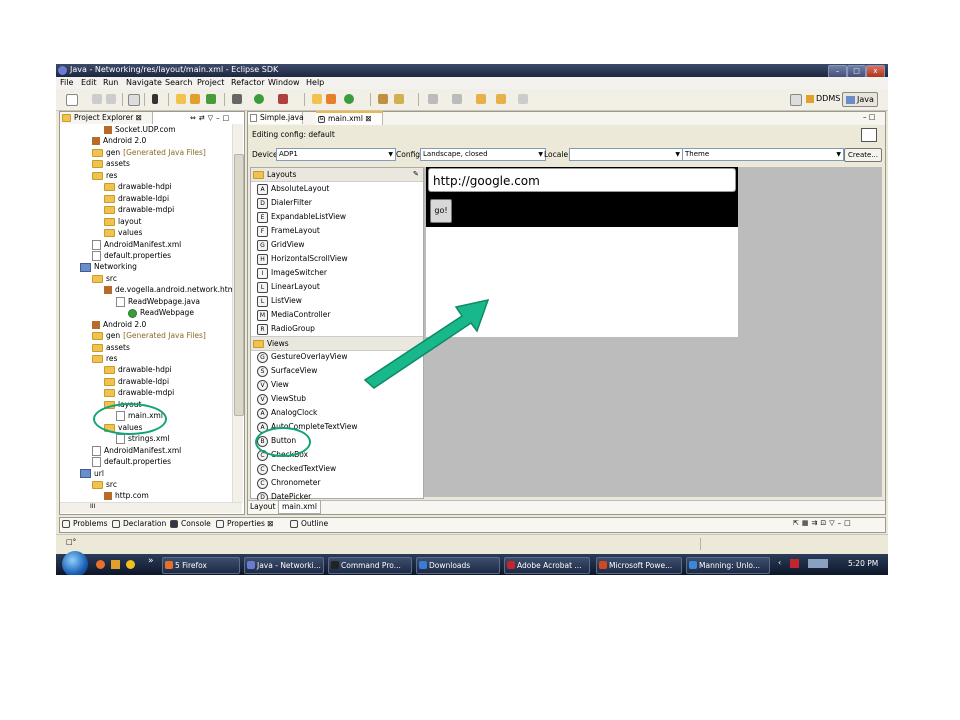 The image size is (960, 720). Describe the element at coordinates (92, 473) in the screenshot. I see `tree-item: url` at that location.